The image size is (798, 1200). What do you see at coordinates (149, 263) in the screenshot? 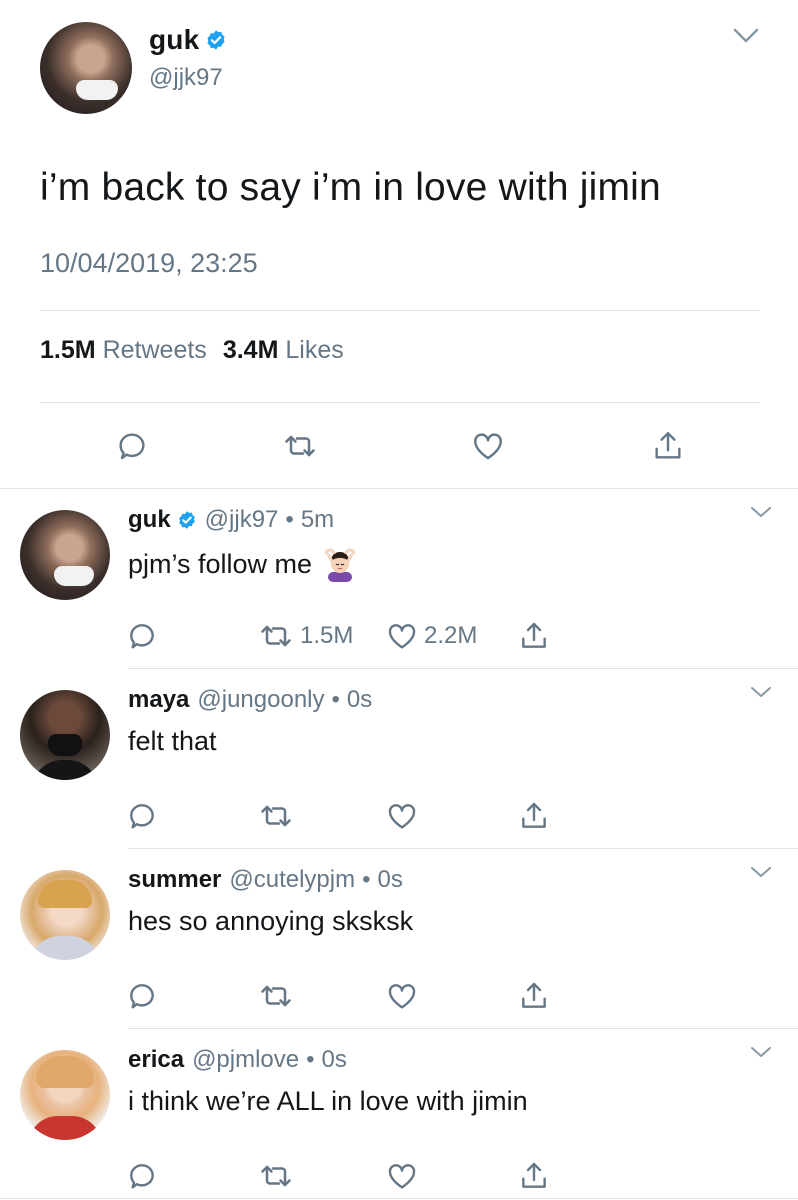
I see `tweet-timestamp: 10/04/2019, 23:25` at bounding box center [149, 263].